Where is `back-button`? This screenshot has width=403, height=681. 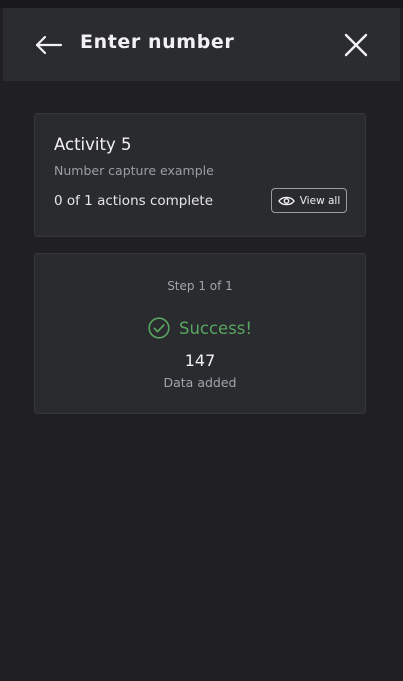 back-button is located at coordinates (49, 45).